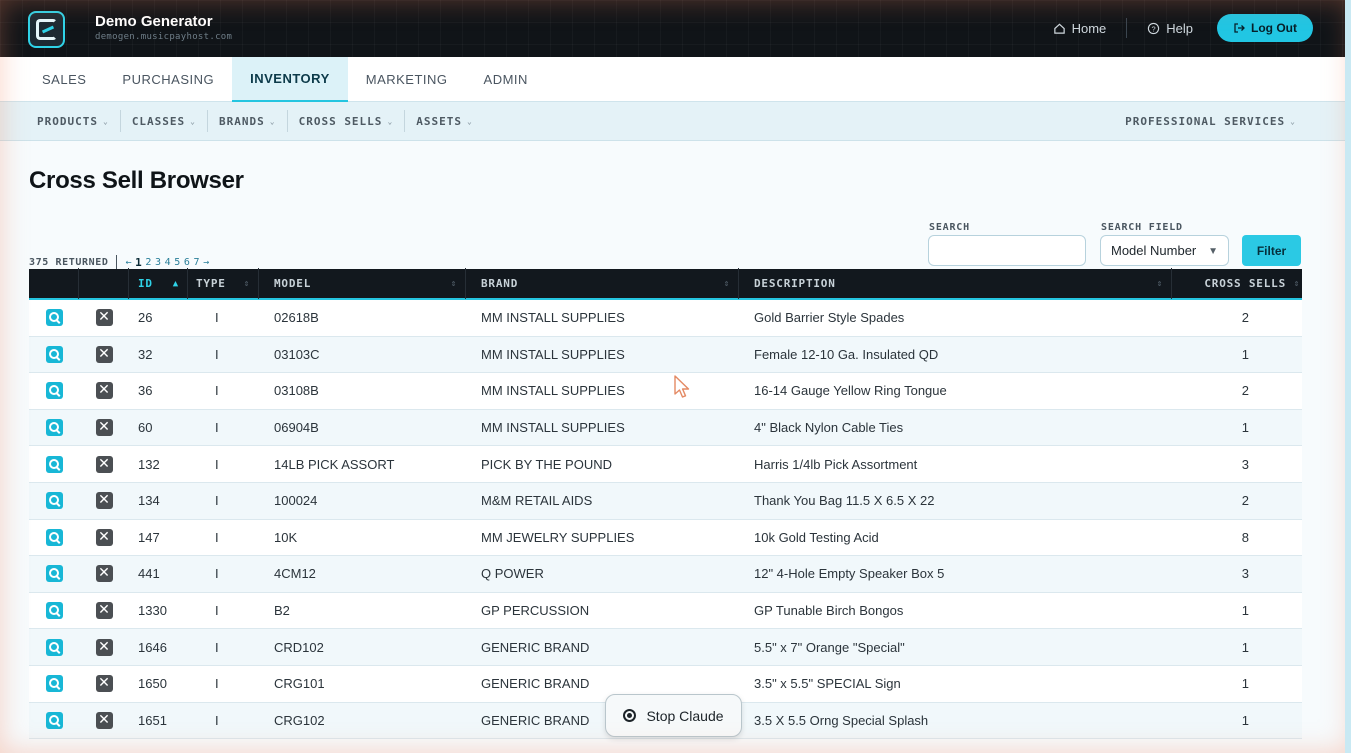 Image resolution: width=1351 pixels, height=753 pixels. What do you see at coordinates (849, 574) in the screenshot?
I see `cell-description: 12" 4-Hole Empty Speaker Box 5` at bounding box center [849, 574].